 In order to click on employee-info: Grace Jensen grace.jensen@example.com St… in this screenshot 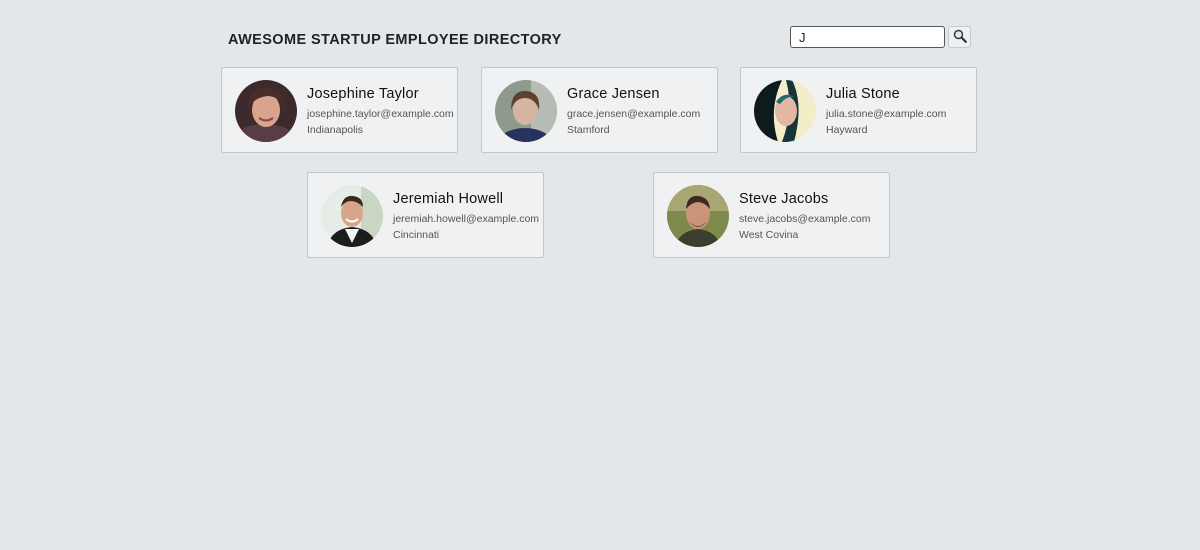, I will do `click(633, 111)`.